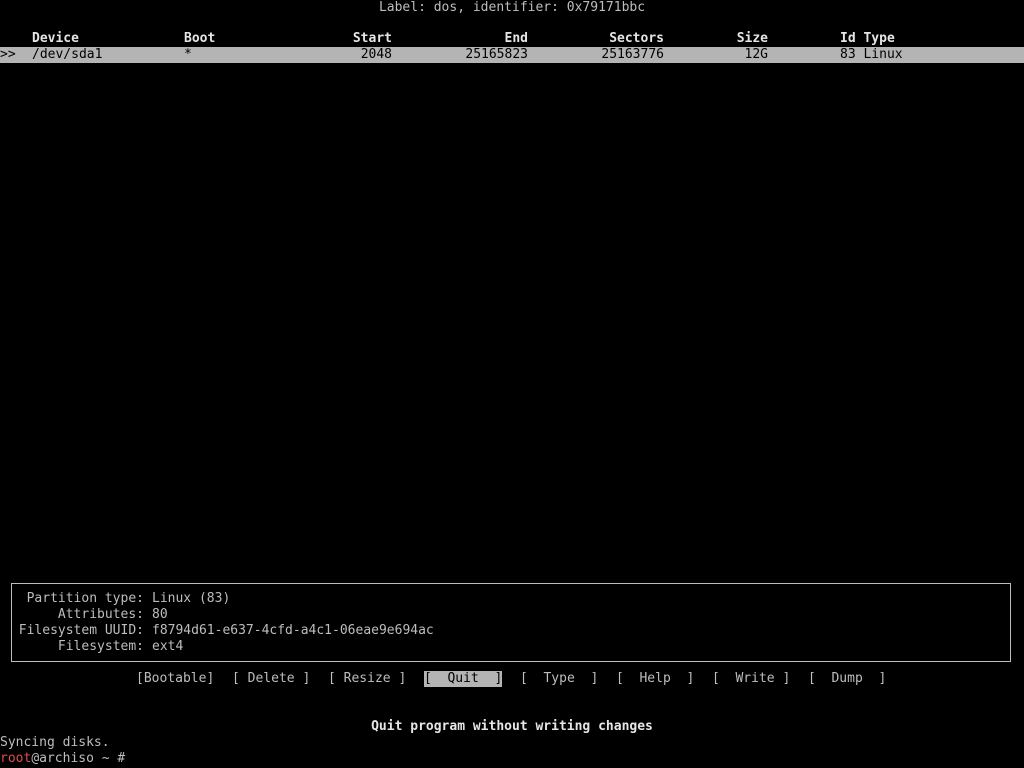  Describe the element at coordinates (55, 742) in the screenshot. I see `shell-output-line: Syncing disks.` at that location.